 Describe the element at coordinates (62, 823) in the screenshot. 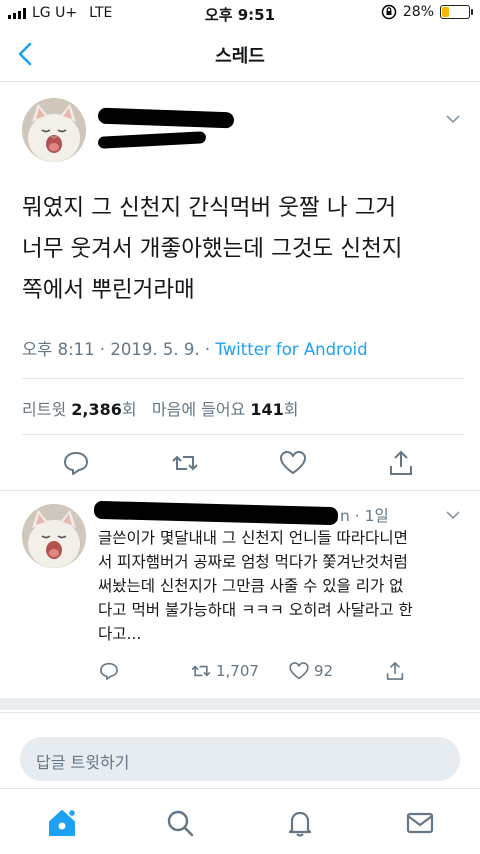

I see `home-icon` at that location.